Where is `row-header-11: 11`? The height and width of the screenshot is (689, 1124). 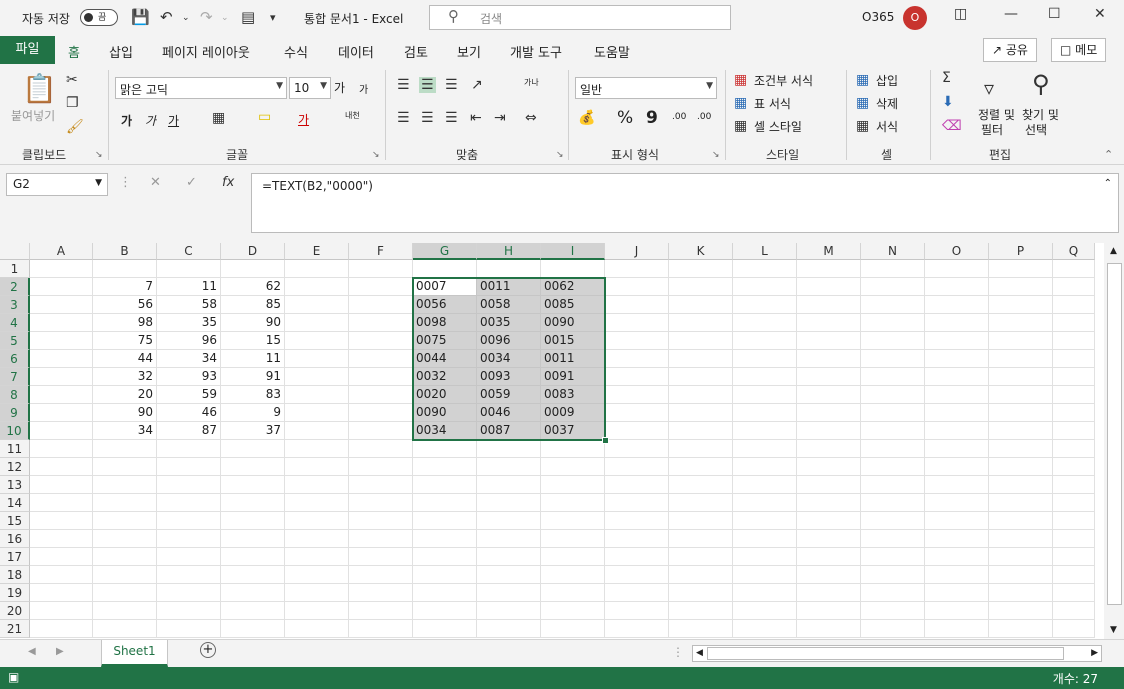
row-header-11: 11 is located at coordinates (15, 449).